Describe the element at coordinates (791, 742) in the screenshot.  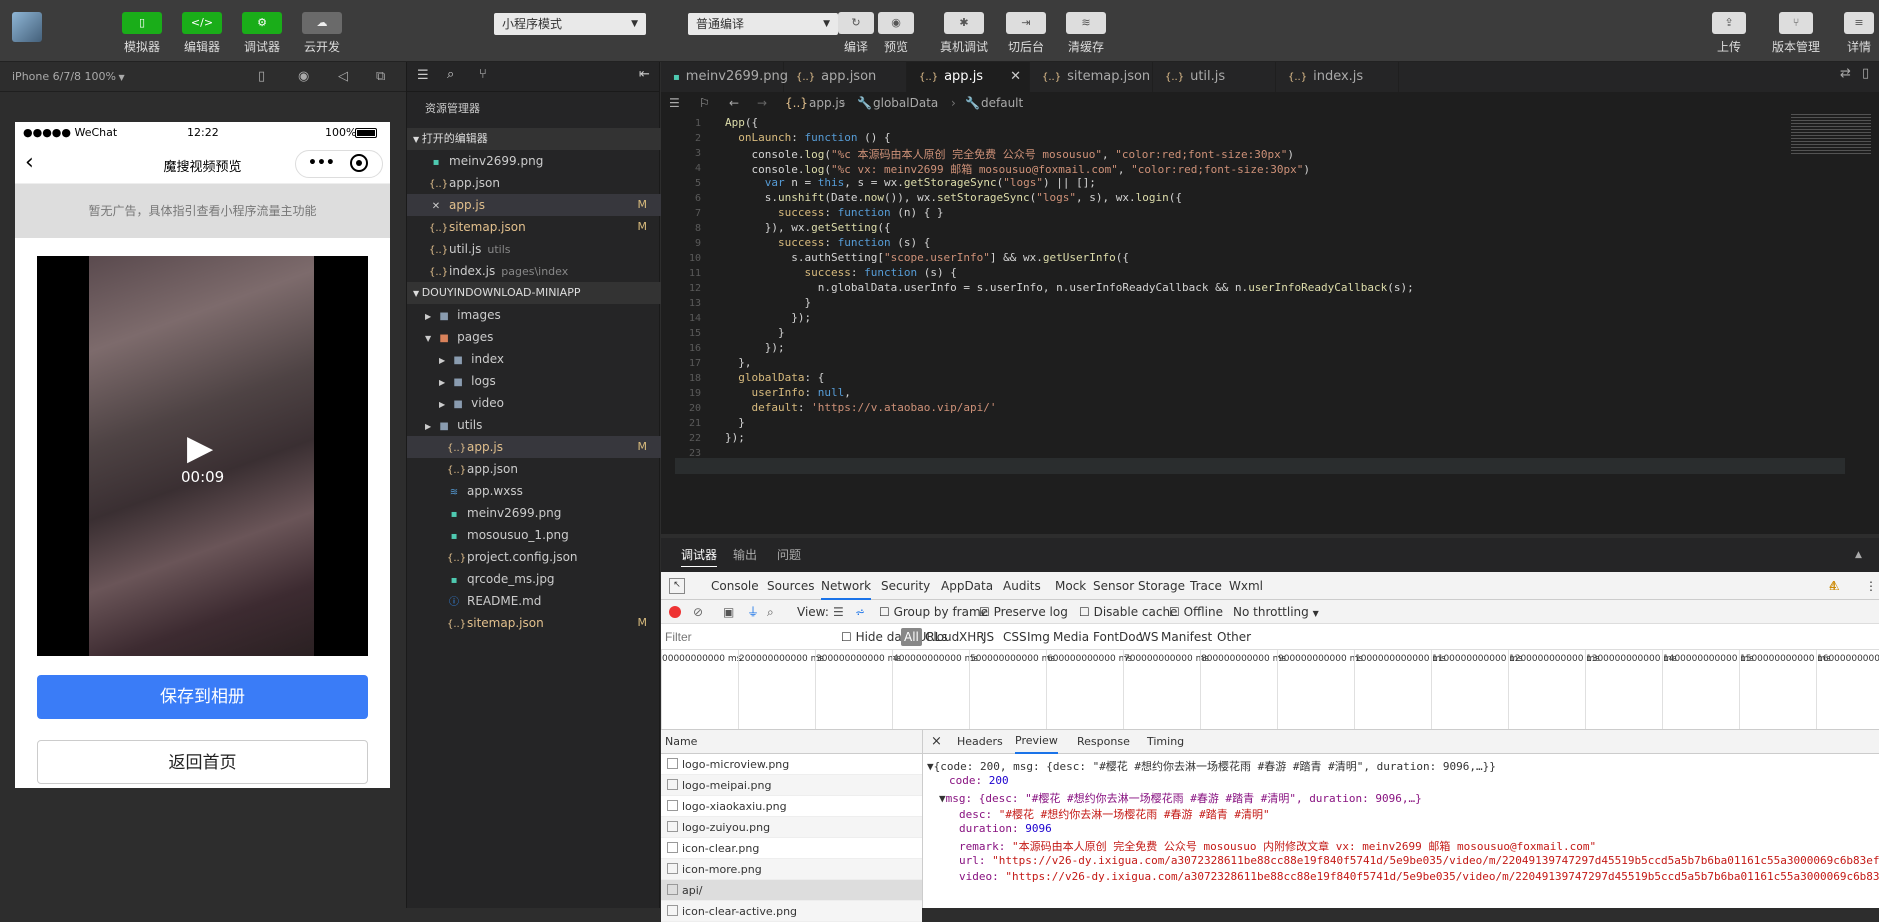
I see `name-column-header: Name` at that location.